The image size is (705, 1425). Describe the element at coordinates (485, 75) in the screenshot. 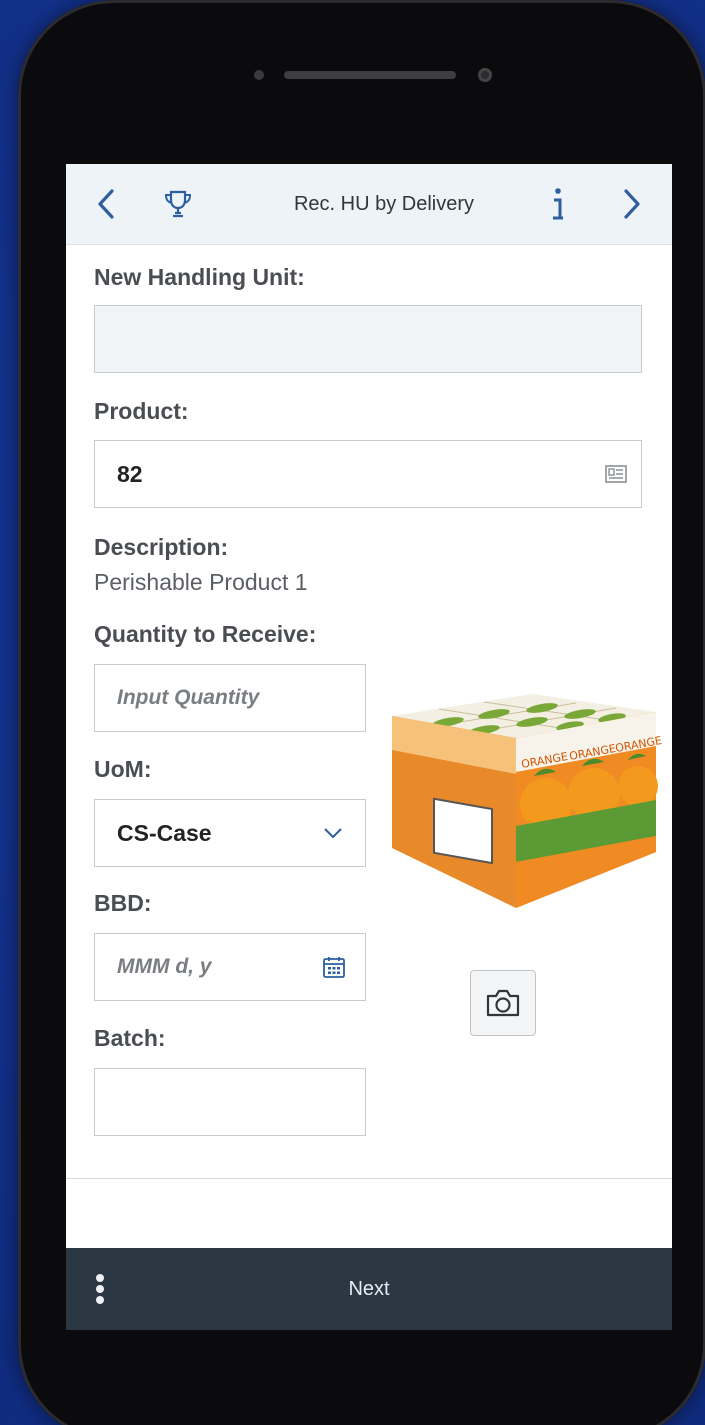

I see `front-camera` at that location.